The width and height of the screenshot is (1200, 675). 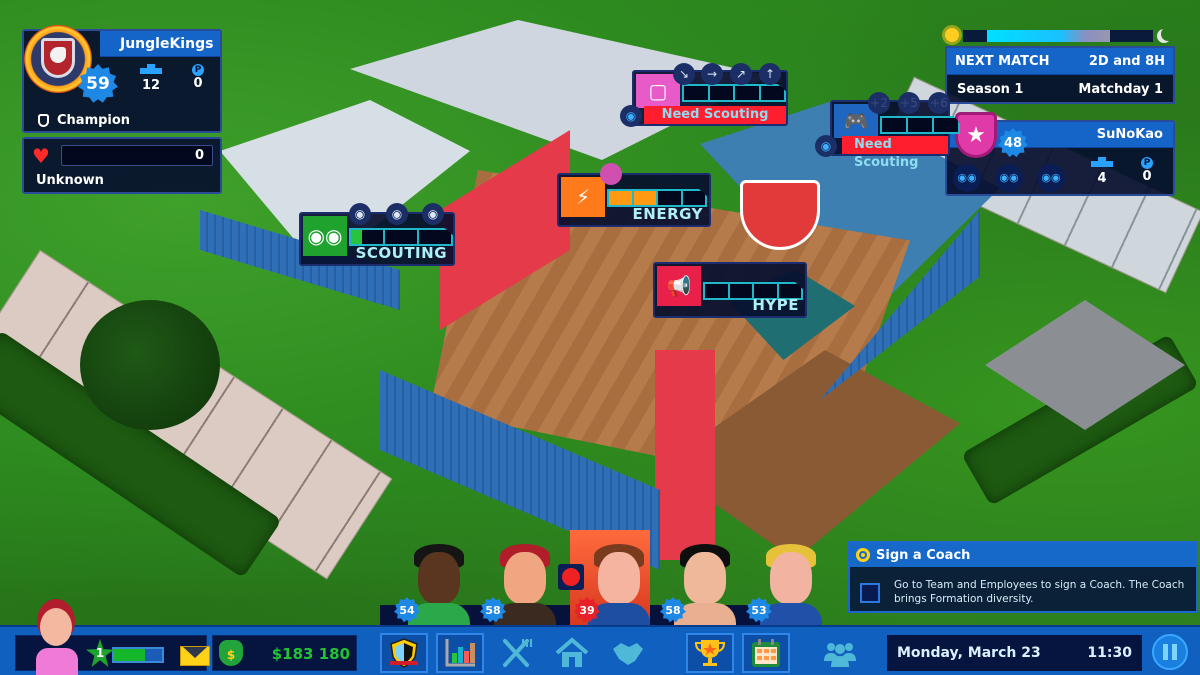 I want to click on manager-panel: 1, so click(x=112, y=641).